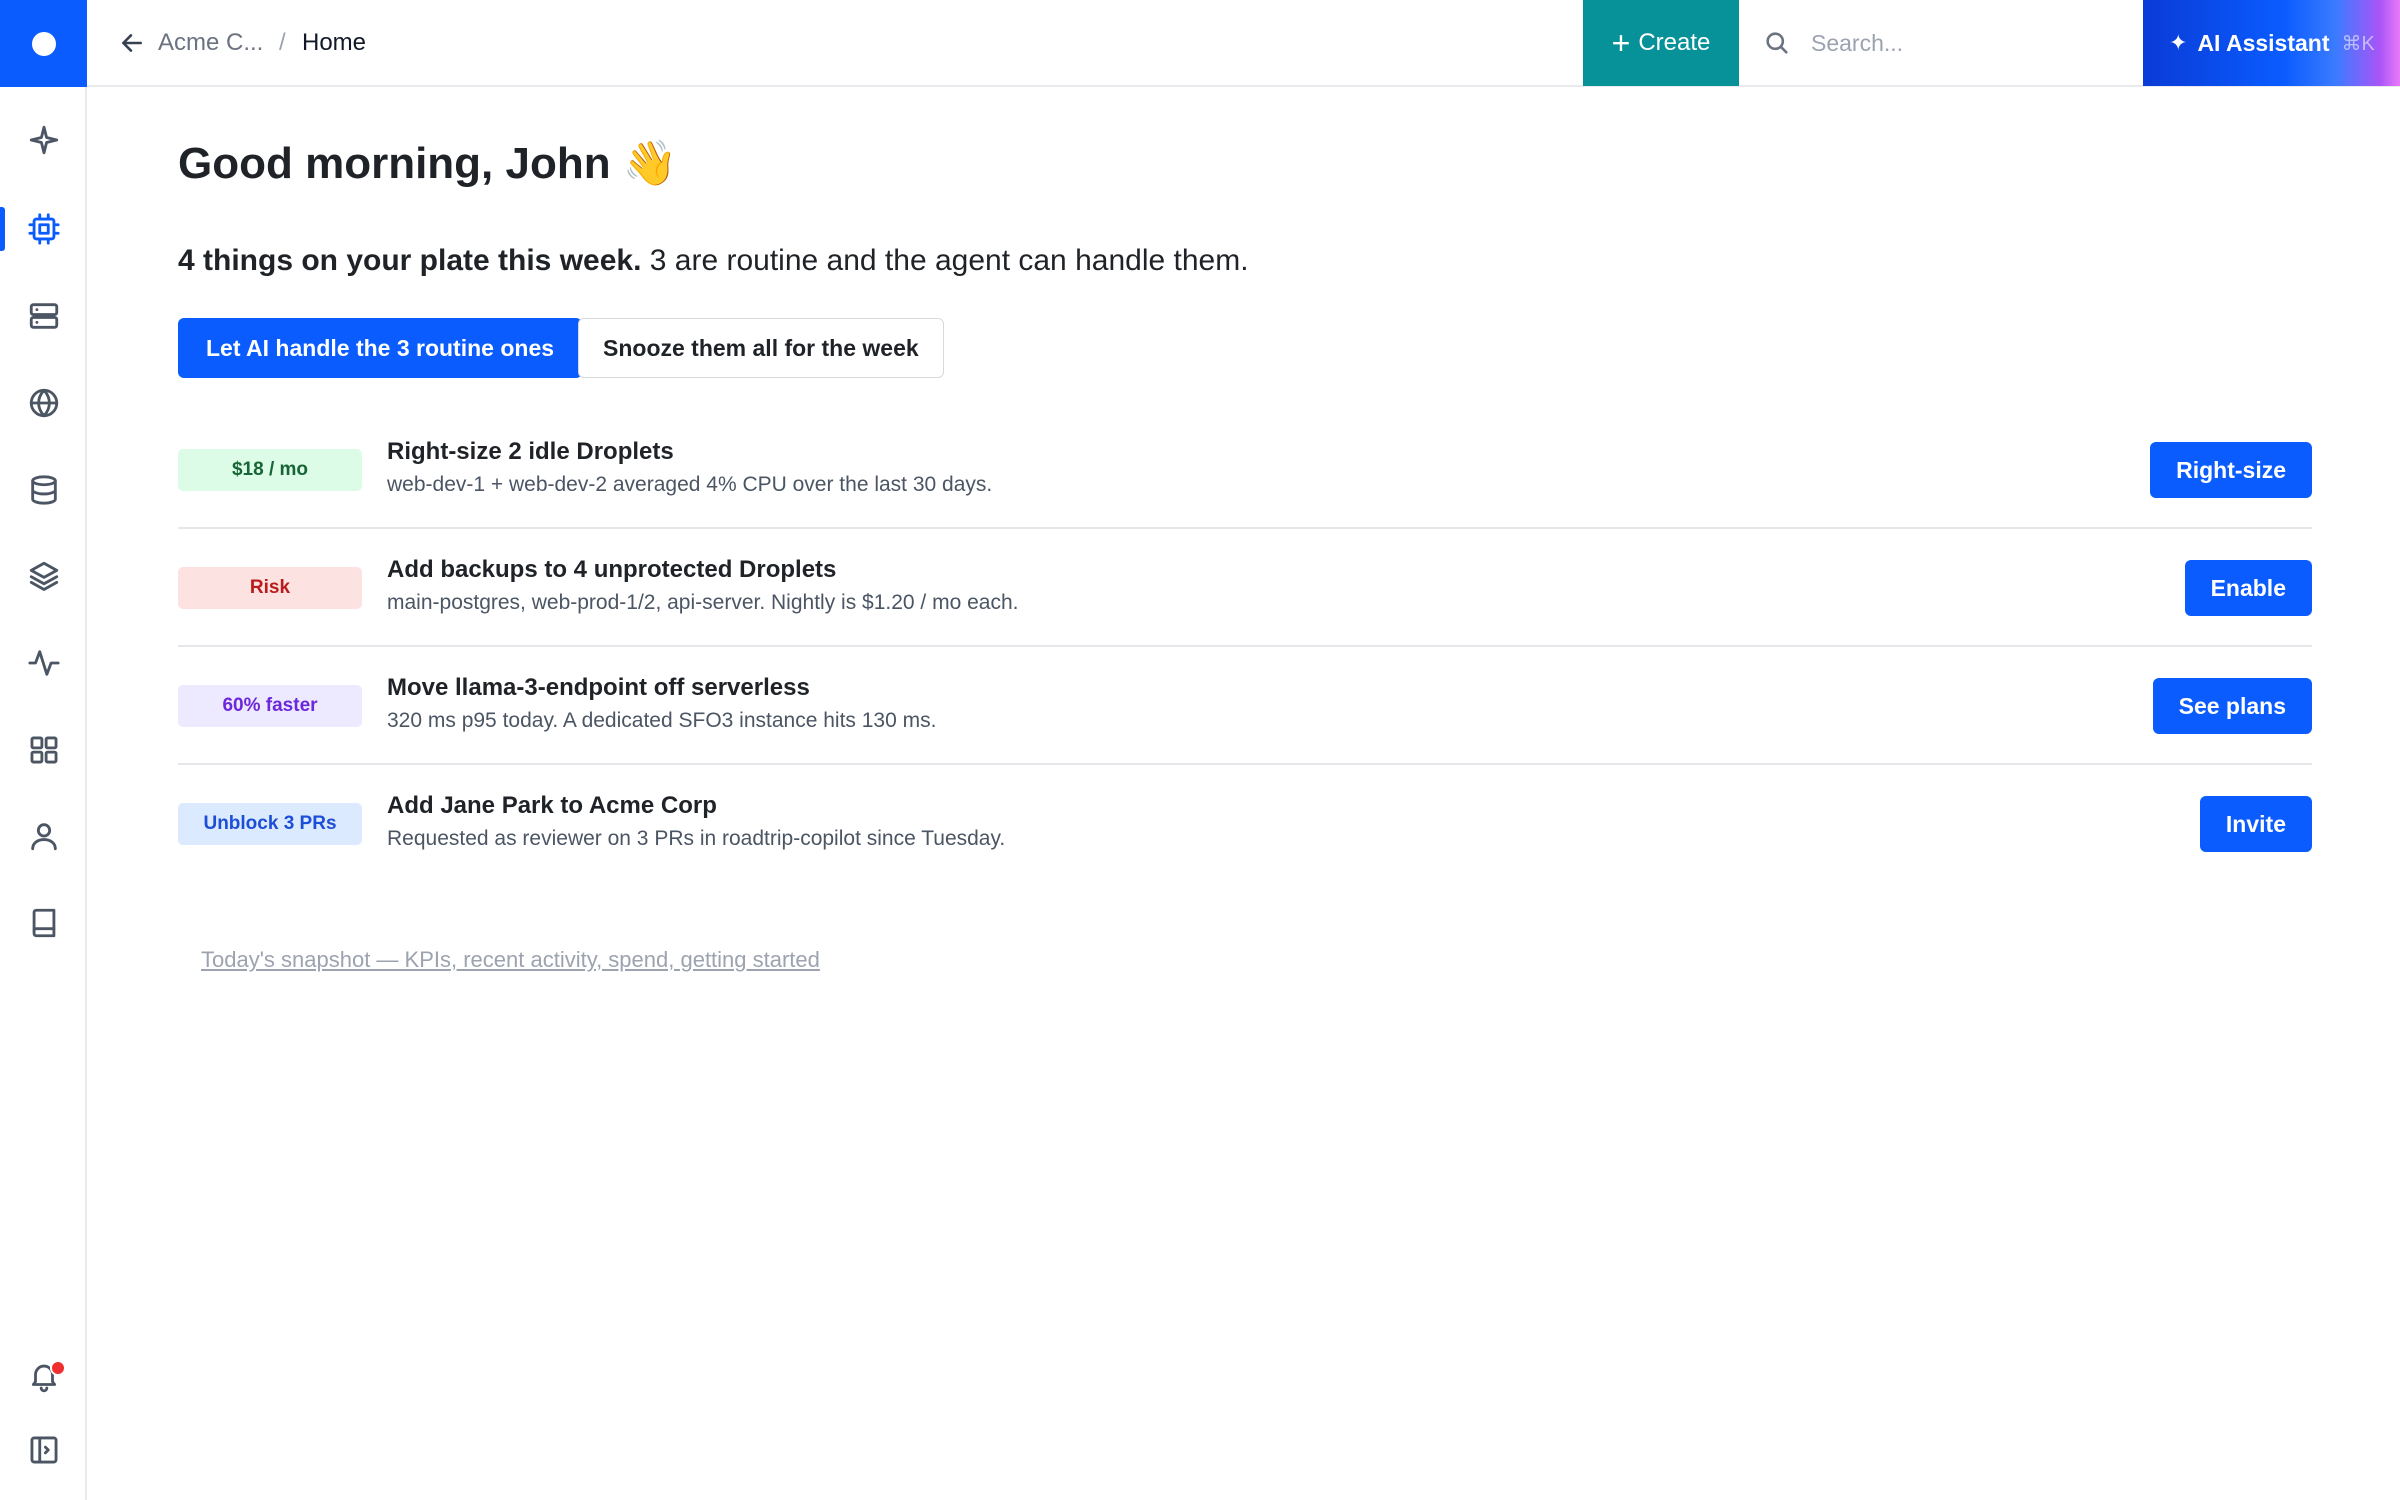 The height and width of the screenshot is (1500, 2400). What do you see at coordinates (58, 1368) in the screenshot?
I see `notification-dot` at bounding box center [58, 1368].